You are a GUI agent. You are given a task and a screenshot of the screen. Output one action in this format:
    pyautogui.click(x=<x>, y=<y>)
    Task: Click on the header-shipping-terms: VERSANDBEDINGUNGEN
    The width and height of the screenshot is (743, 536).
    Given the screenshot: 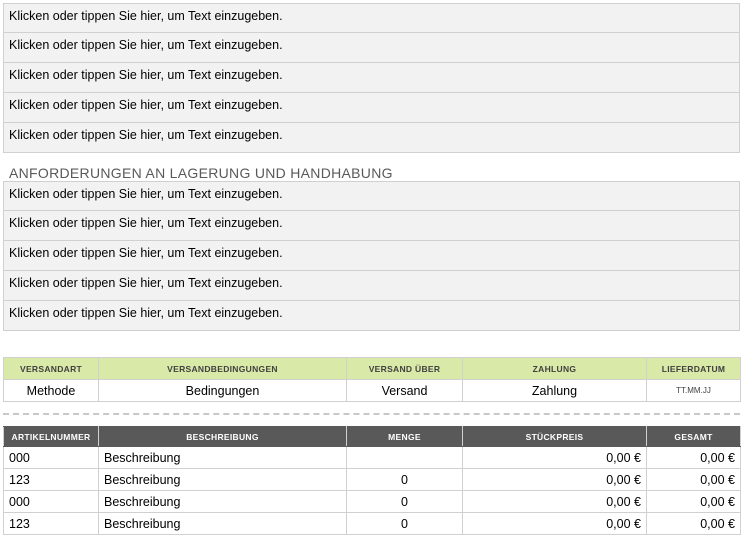 What is the action you would take?
    pyautogui.click(x=222, y=368)
    